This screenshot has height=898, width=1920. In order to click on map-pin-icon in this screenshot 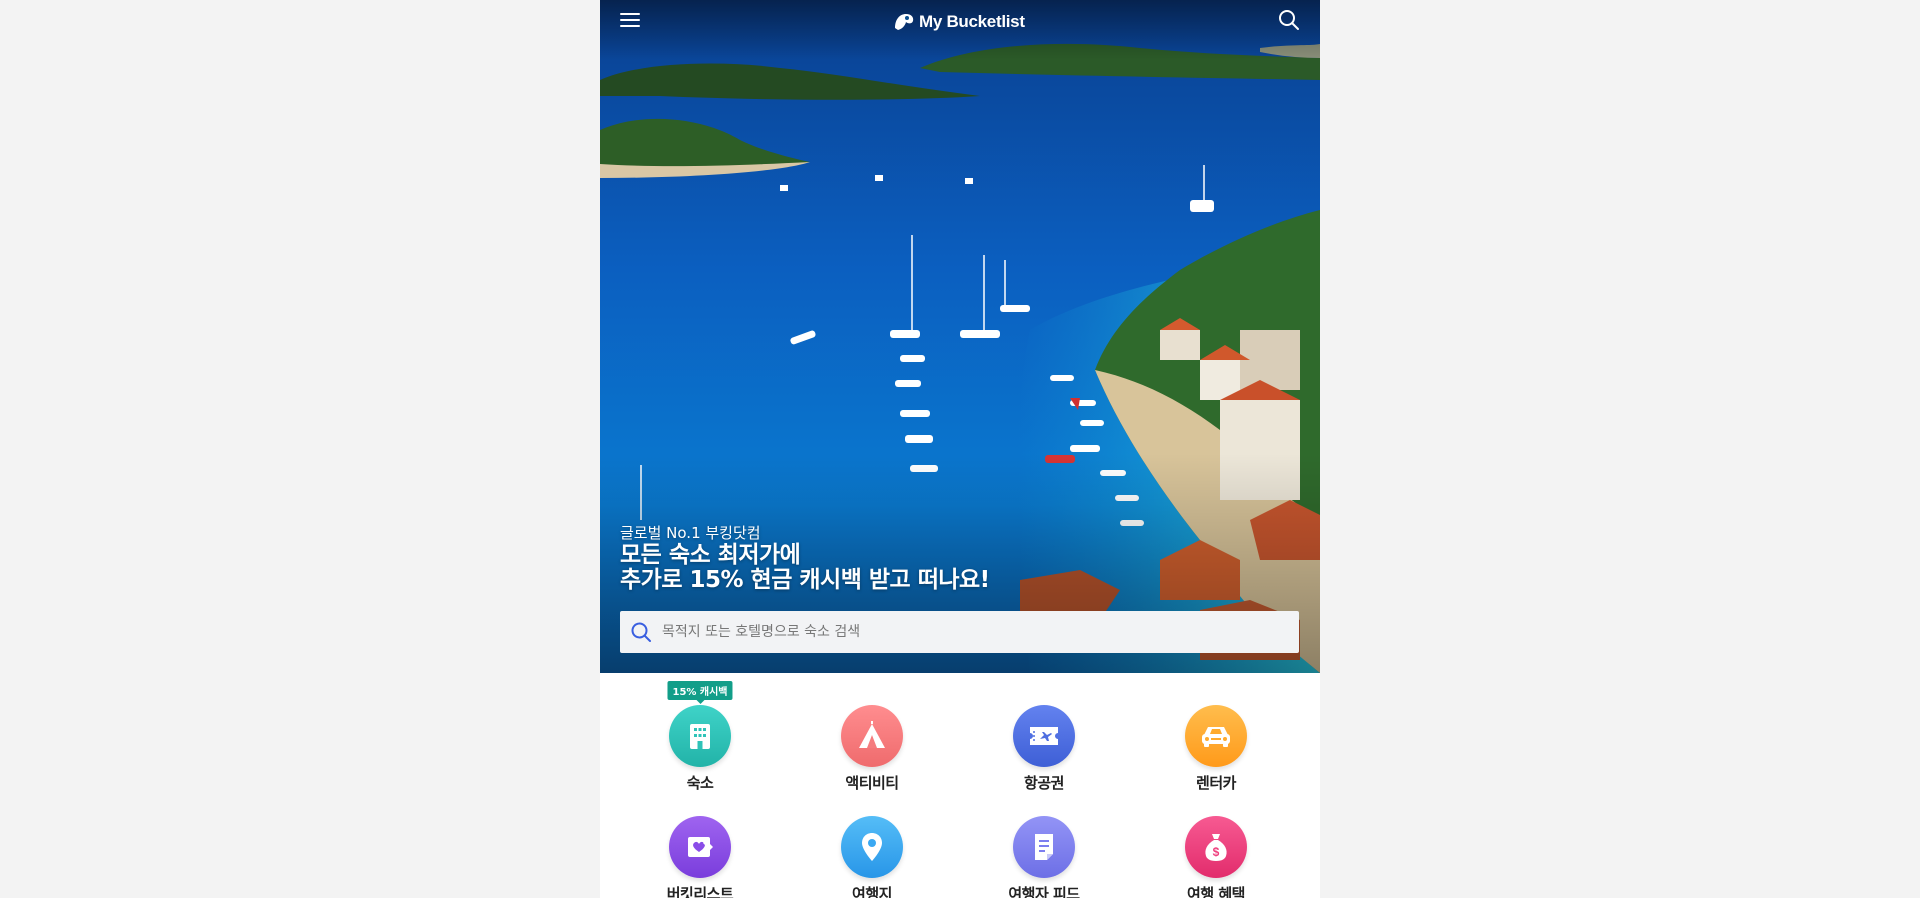, I will do `click(872, 847)`.